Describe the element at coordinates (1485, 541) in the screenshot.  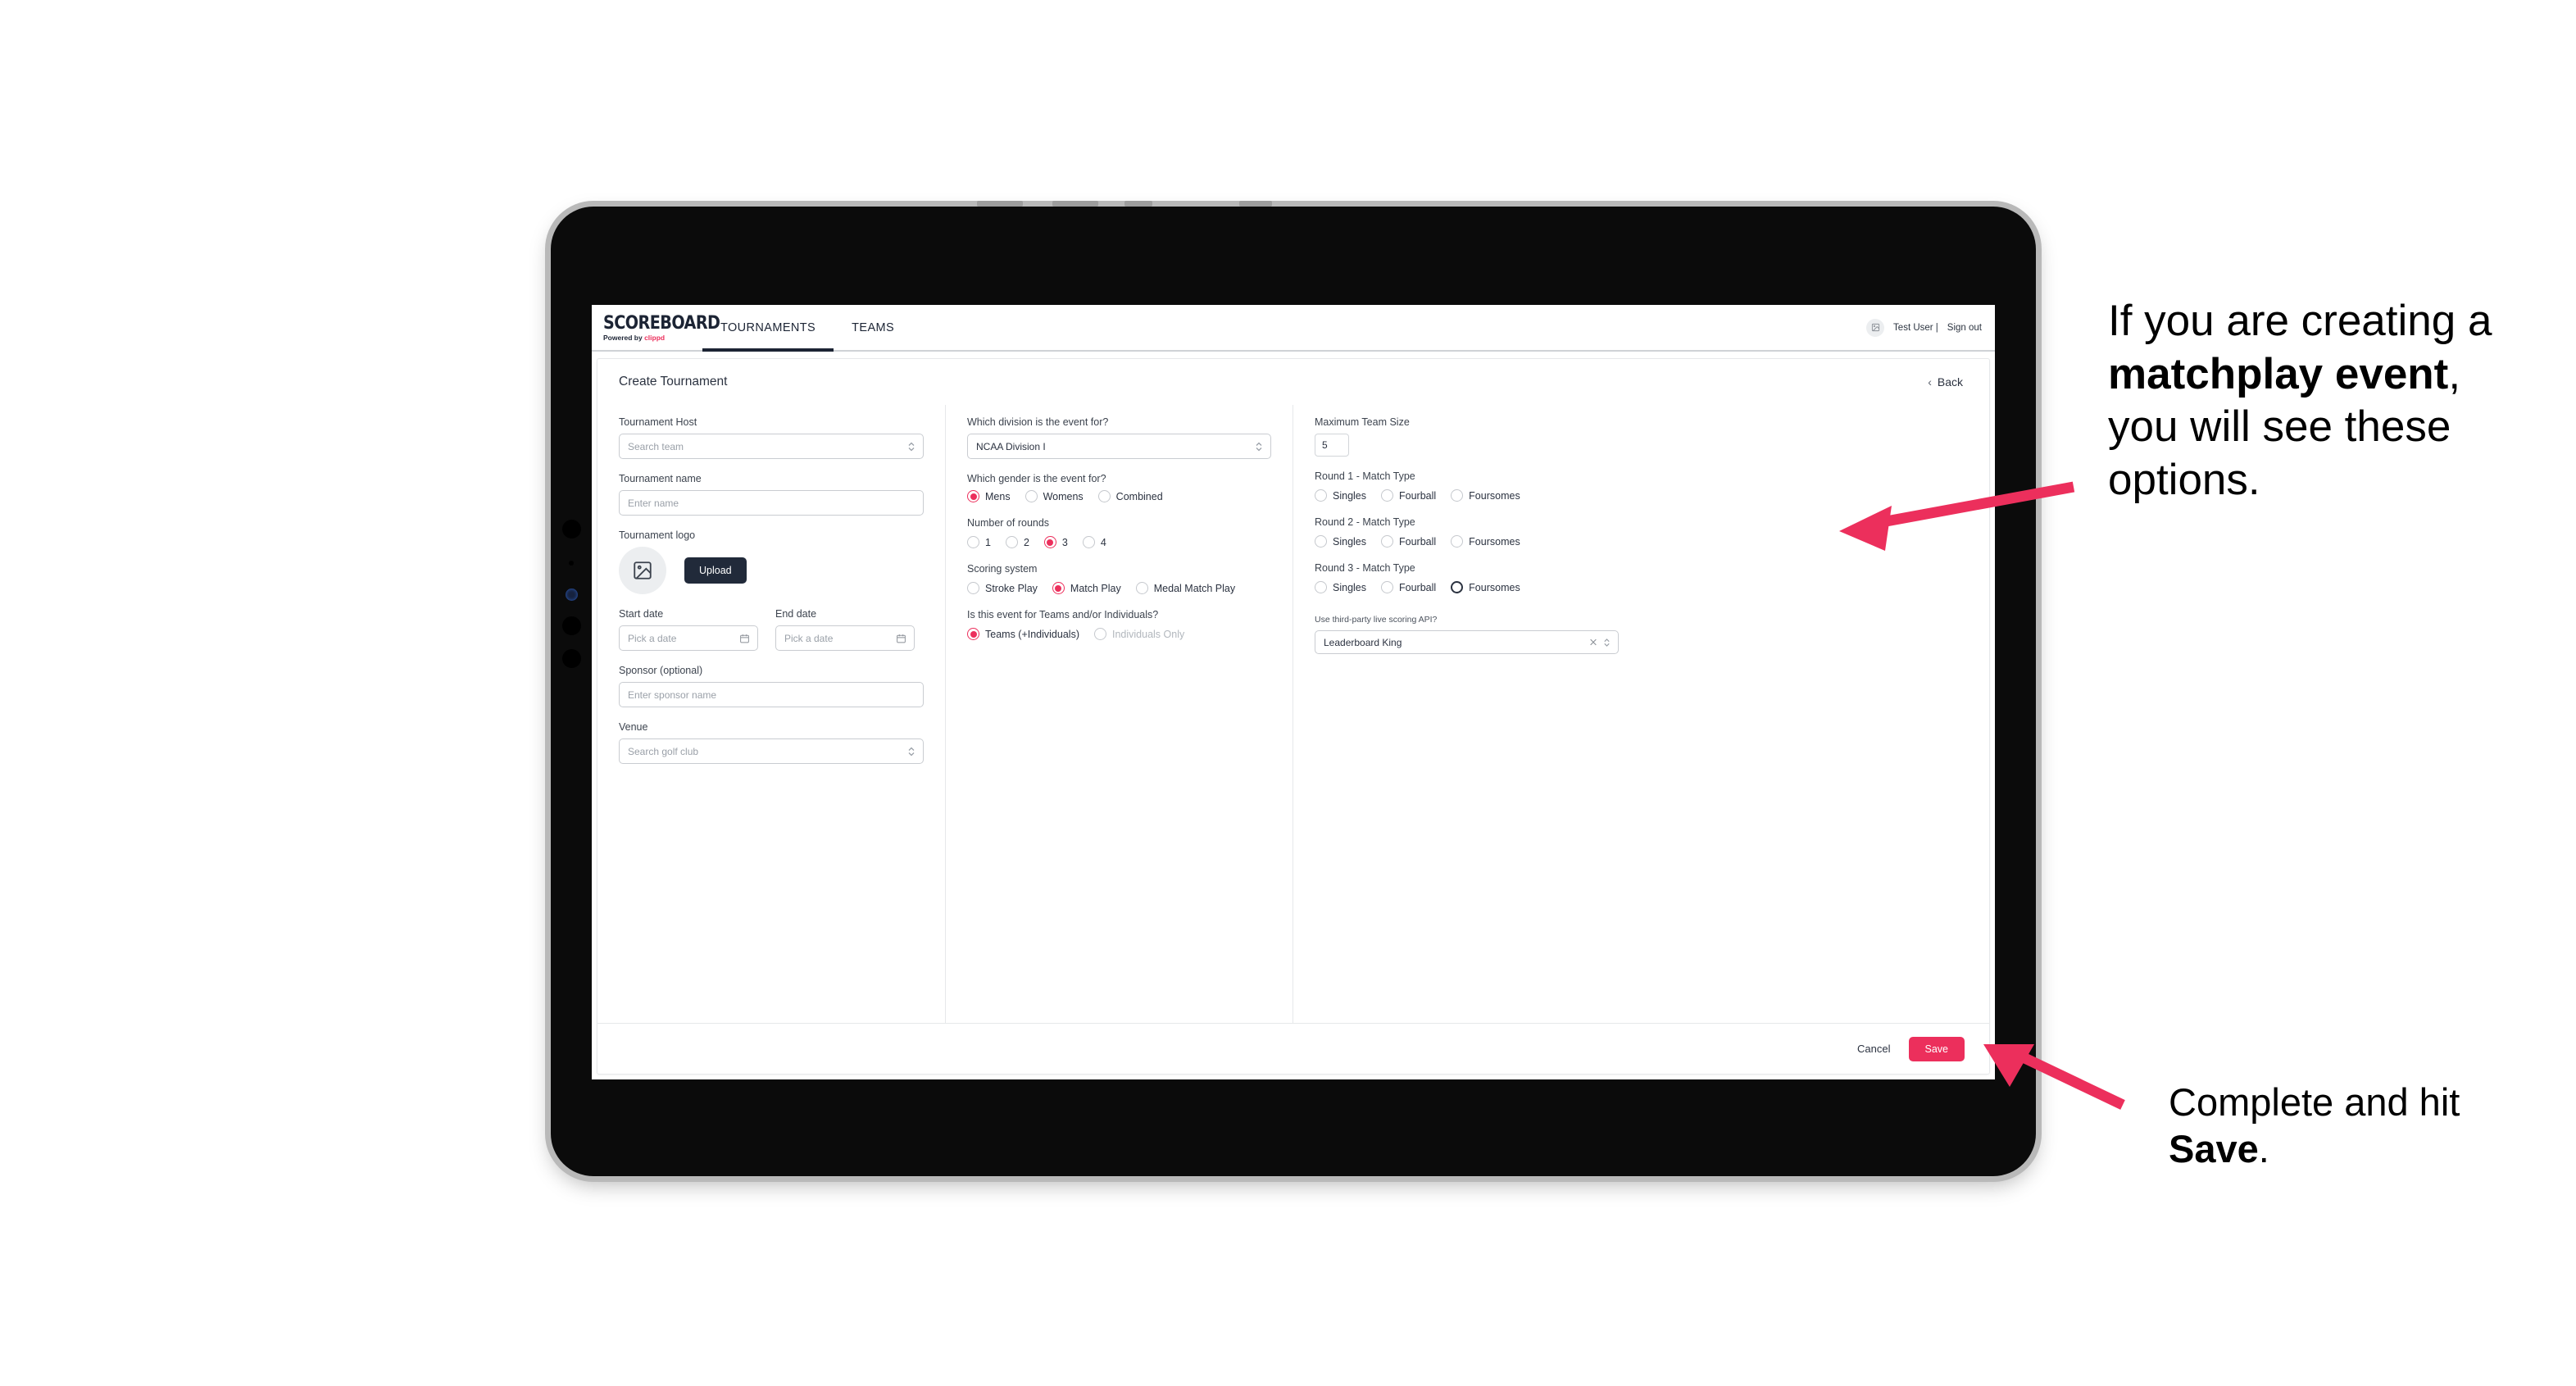
I see `round2-radio-foursomes: Foursomes` at that location.